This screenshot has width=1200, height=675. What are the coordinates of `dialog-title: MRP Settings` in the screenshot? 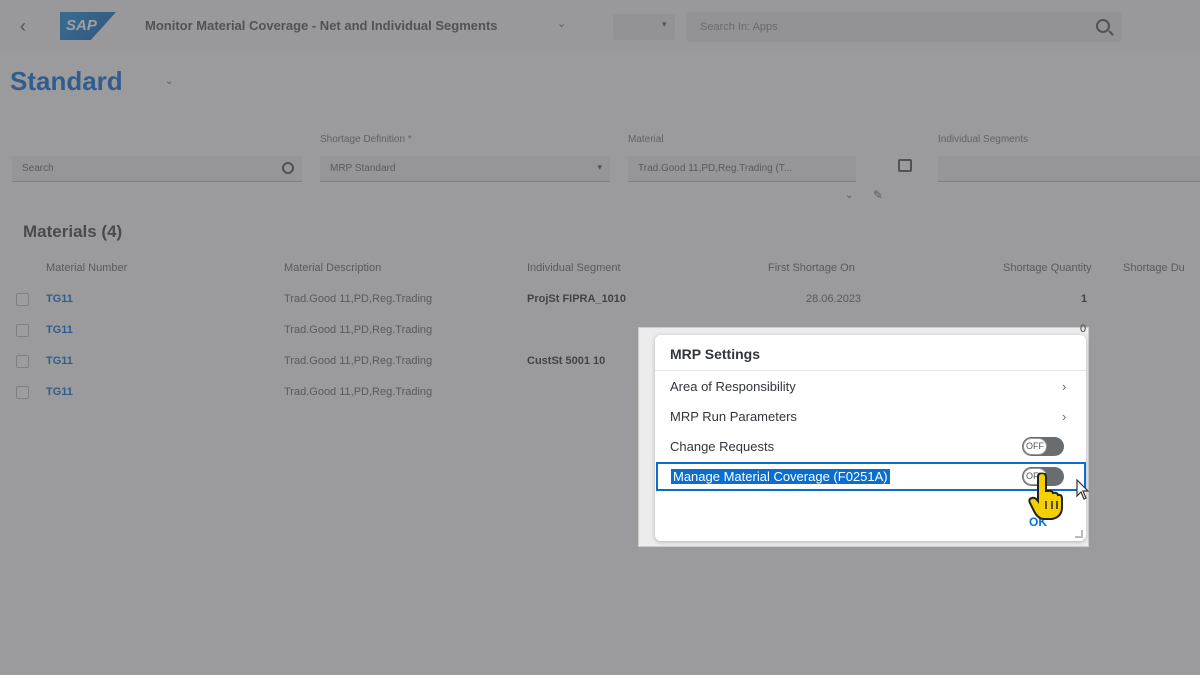 It's located at (715, 354).